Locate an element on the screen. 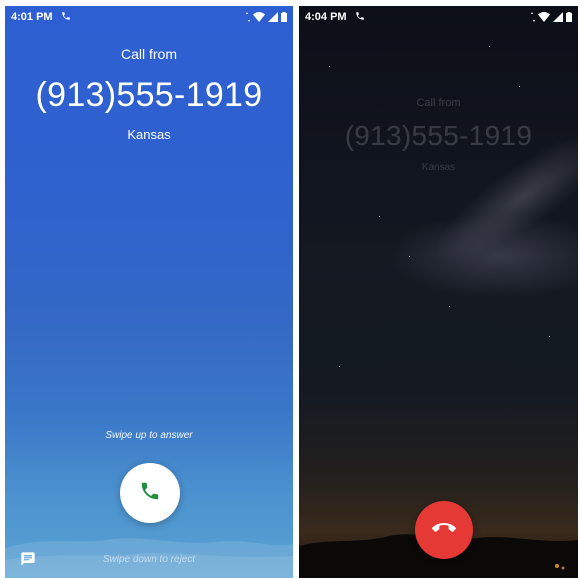 This screenshot has height=579, width=581. swipe-up-hint: Swipe up to answer is located at coordinates (149, 435).